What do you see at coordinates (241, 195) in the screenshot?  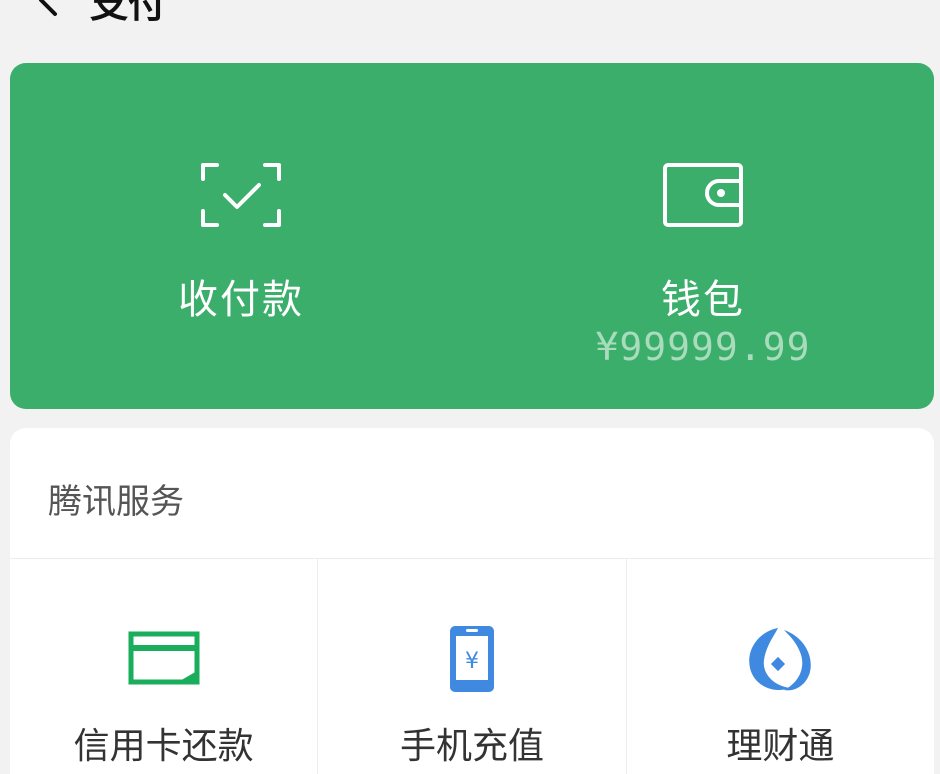 I see `scan-check-icon` at bounding box center [241, 195].